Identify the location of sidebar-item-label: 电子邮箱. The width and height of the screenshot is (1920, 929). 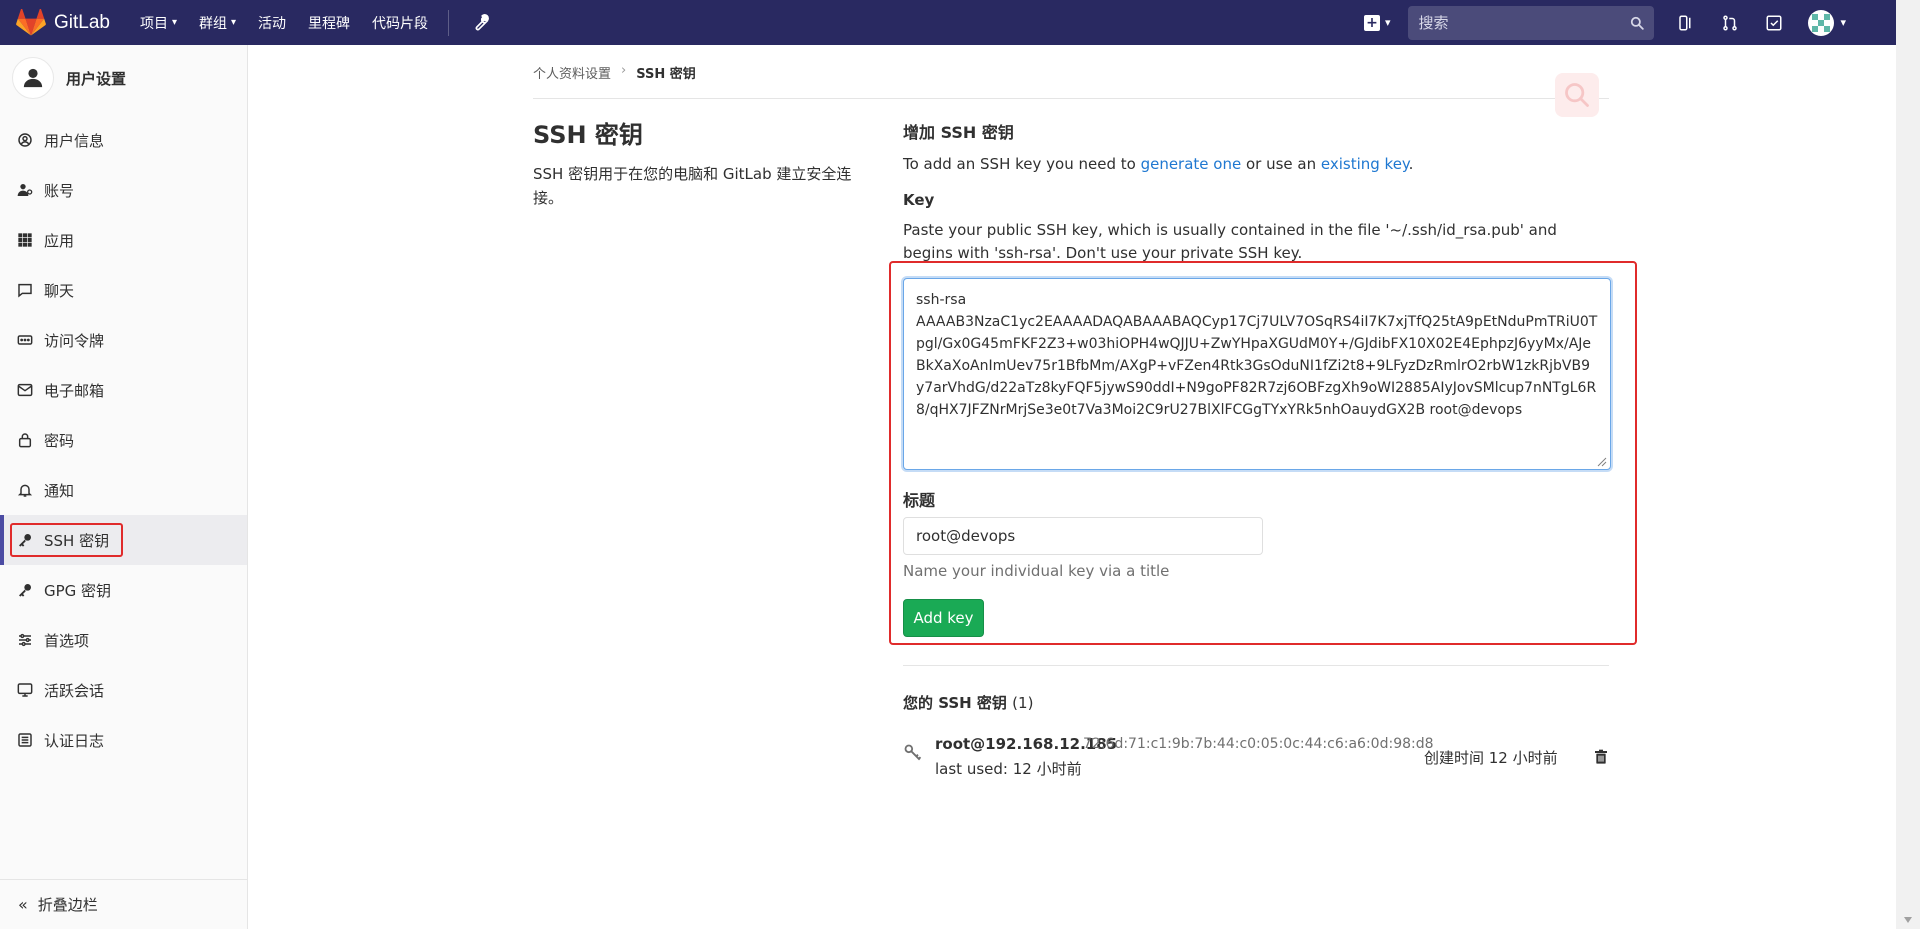
(74, 390).